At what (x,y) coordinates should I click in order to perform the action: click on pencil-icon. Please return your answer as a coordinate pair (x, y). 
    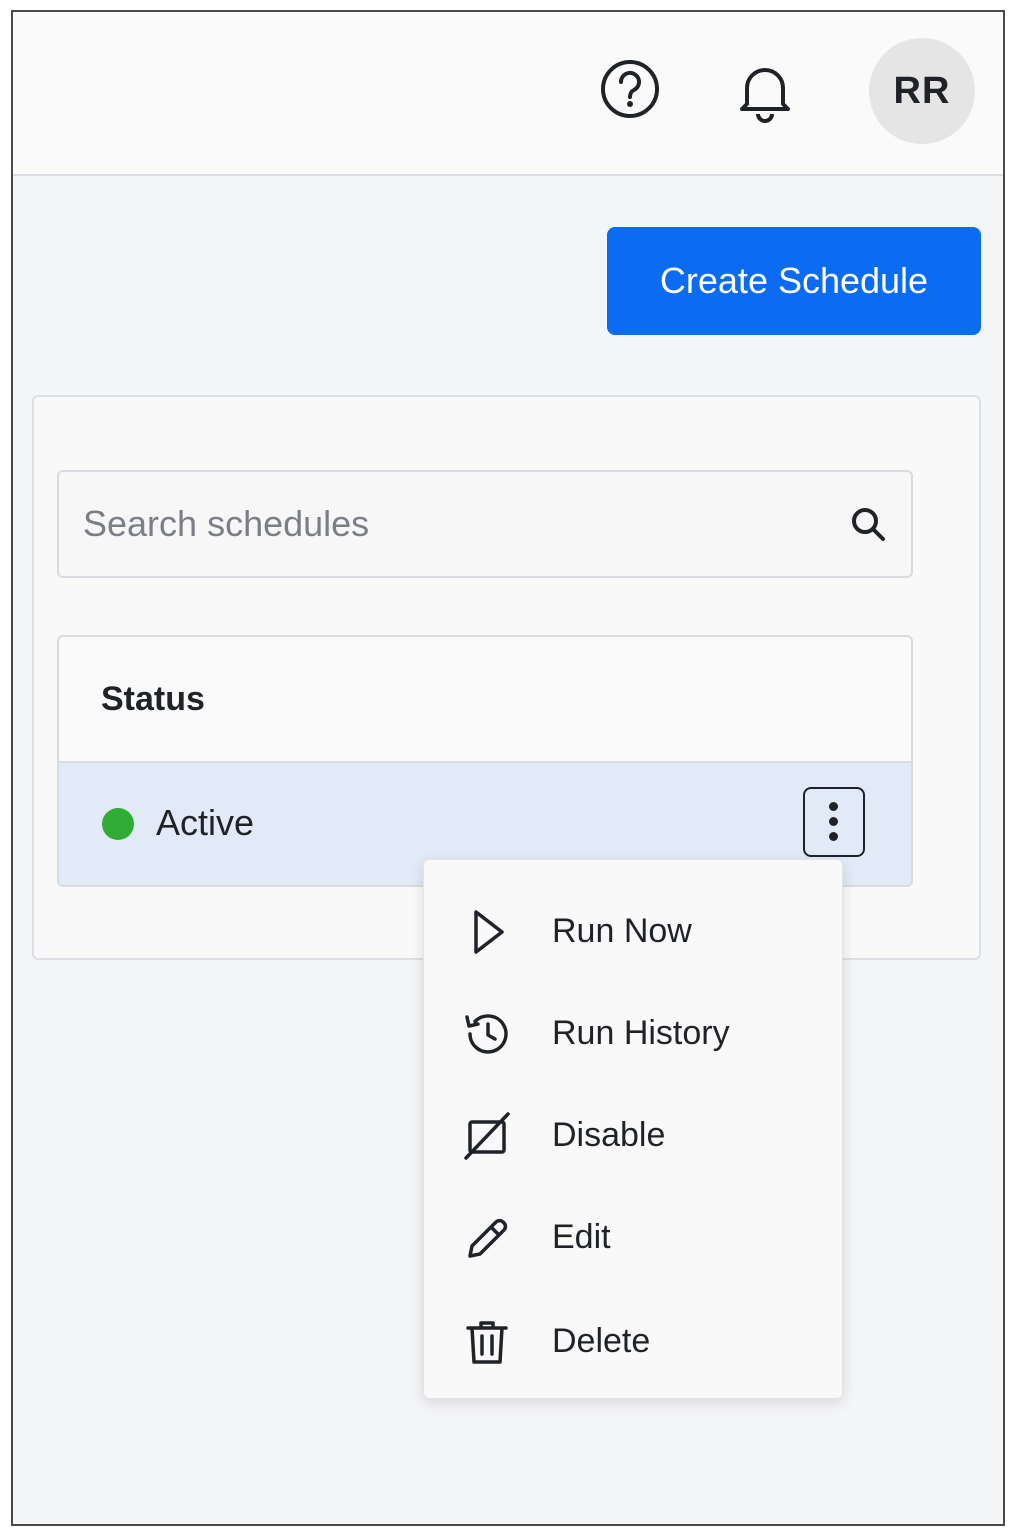
    Looking at the image, I should click on (488, 1238).